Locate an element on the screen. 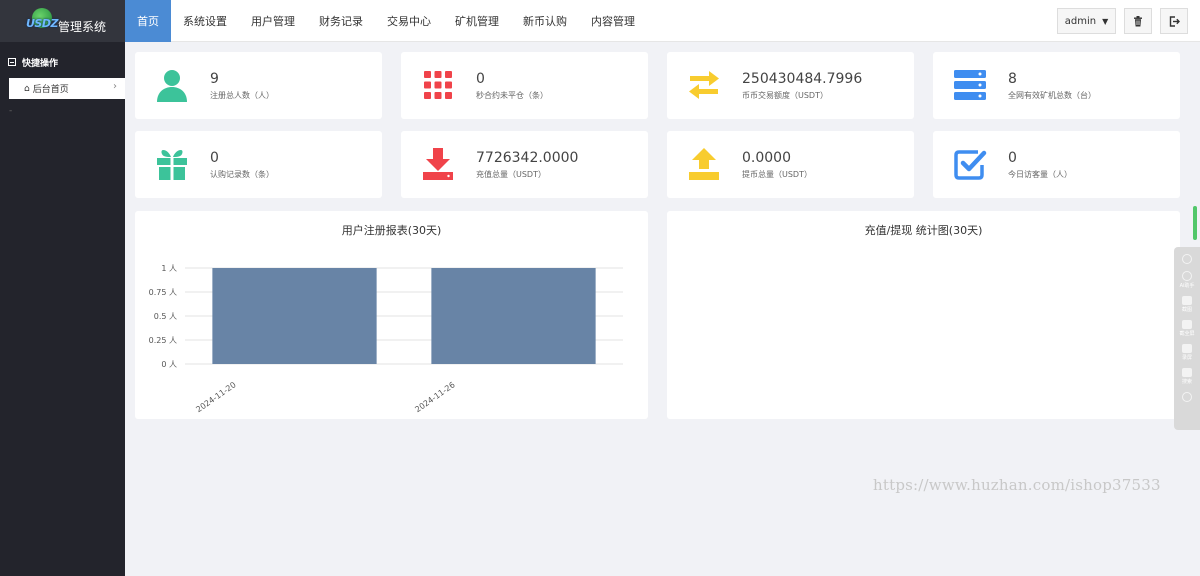  chart-title: 充值/提现 统计图(30天) is located at coordinates (923, 230).